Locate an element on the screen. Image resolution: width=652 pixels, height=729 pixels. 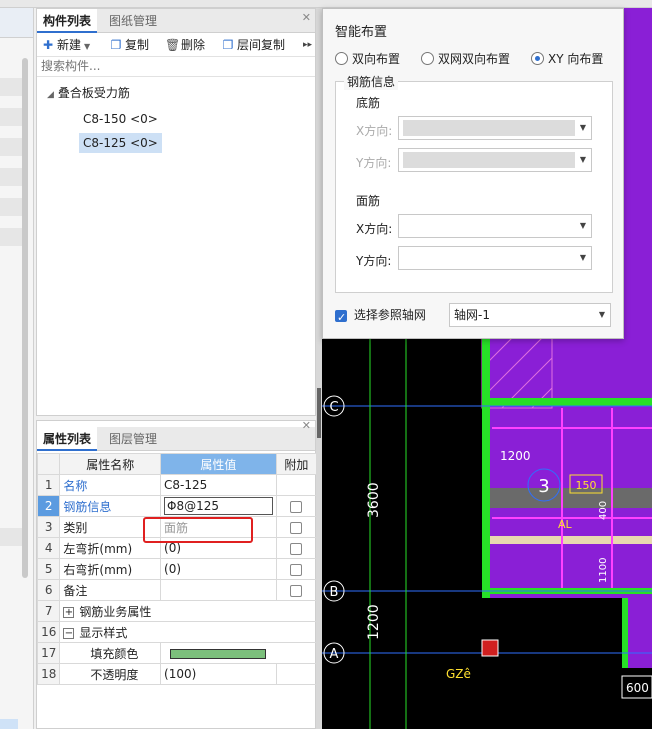
search-input is located at coordinates (157, 66).